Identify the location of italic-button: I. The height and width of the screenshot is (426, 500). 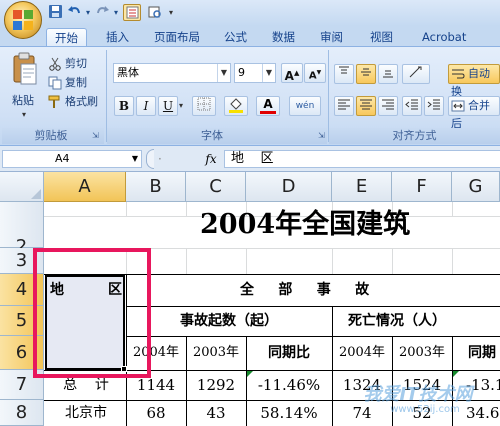
(146, 106).